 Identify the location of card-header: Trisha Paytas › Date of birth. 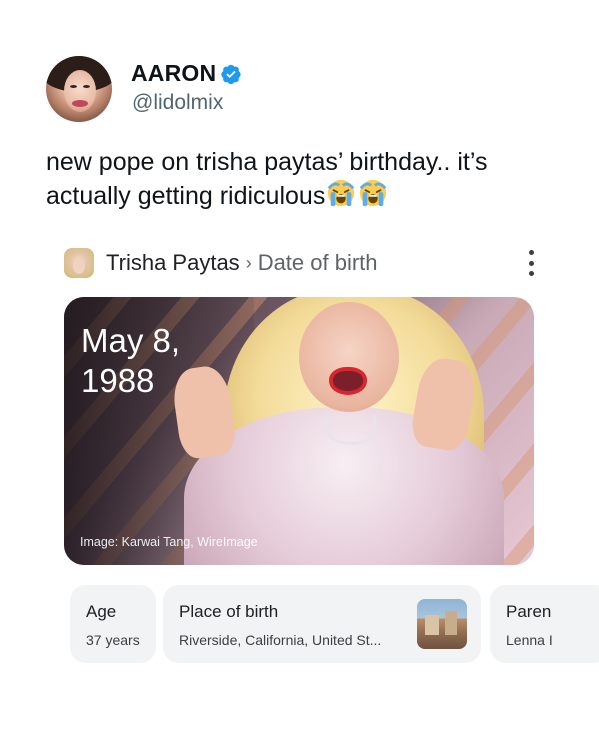
(221, 263).